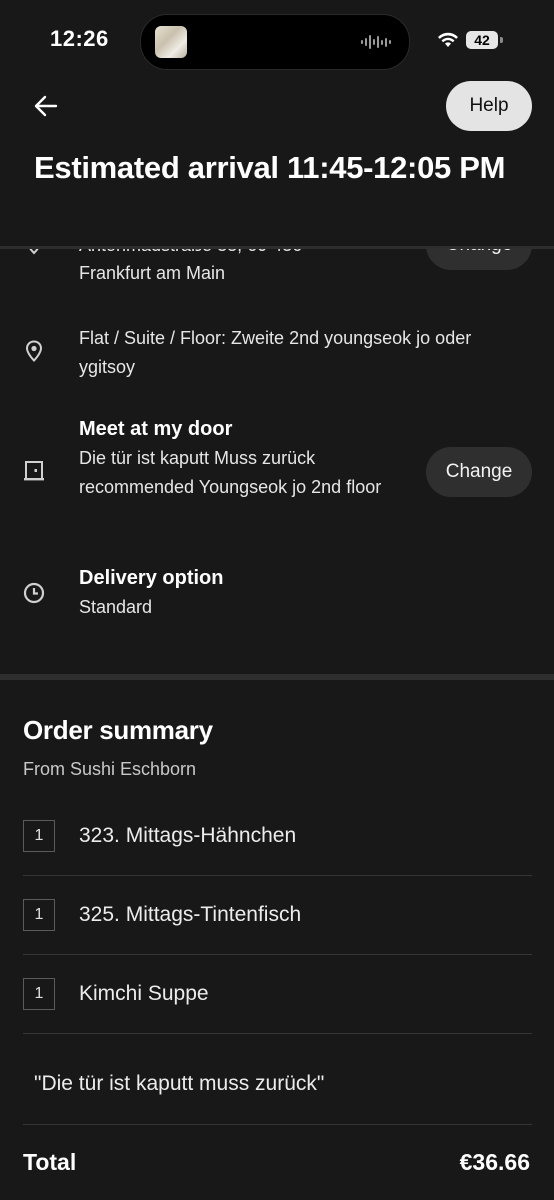  I want to click on dropoff-title: Meet at my door, so click(156, 429).